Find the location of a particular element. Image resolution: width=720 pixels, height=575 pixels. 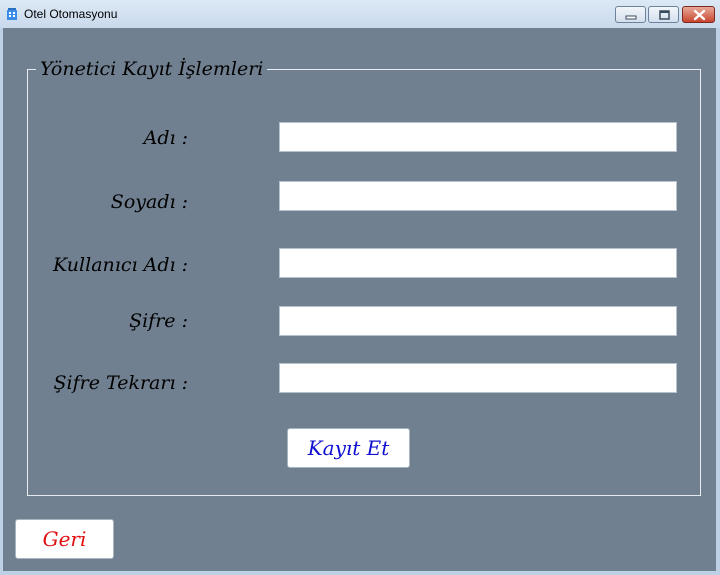

password-input is located at coordinates (478, 321).